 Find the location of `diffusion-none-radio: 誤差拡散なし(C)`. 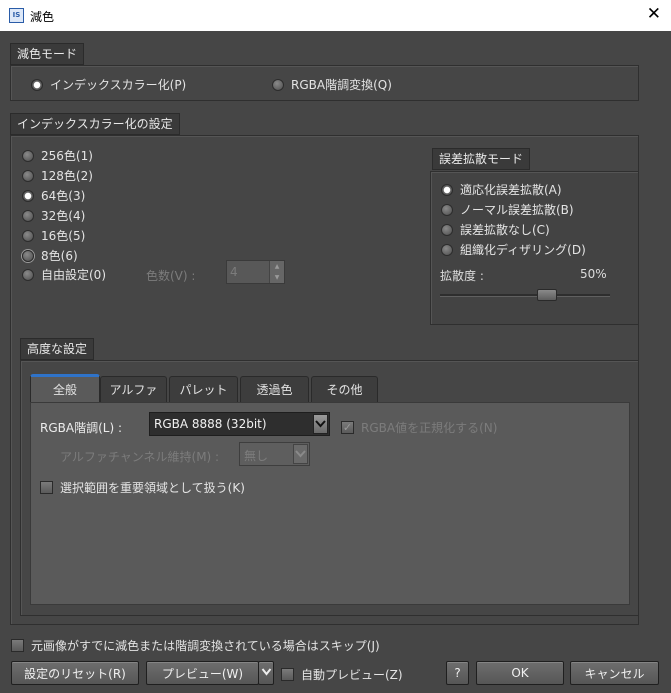

diffusion-none-radio: 誤差拡散なし(C) is located at coordinates (495, 229).